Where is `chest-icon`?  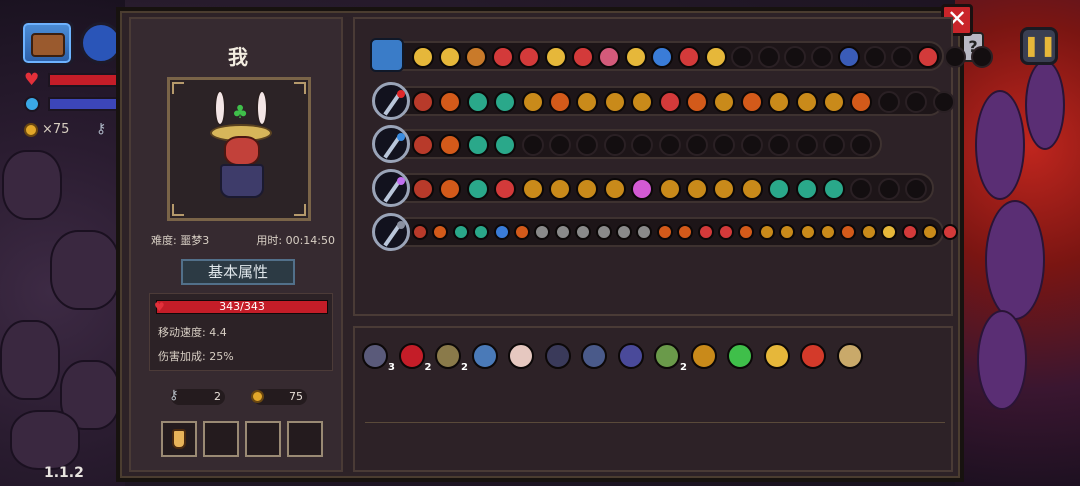
chest-icon is located at coordinates (387, 55).